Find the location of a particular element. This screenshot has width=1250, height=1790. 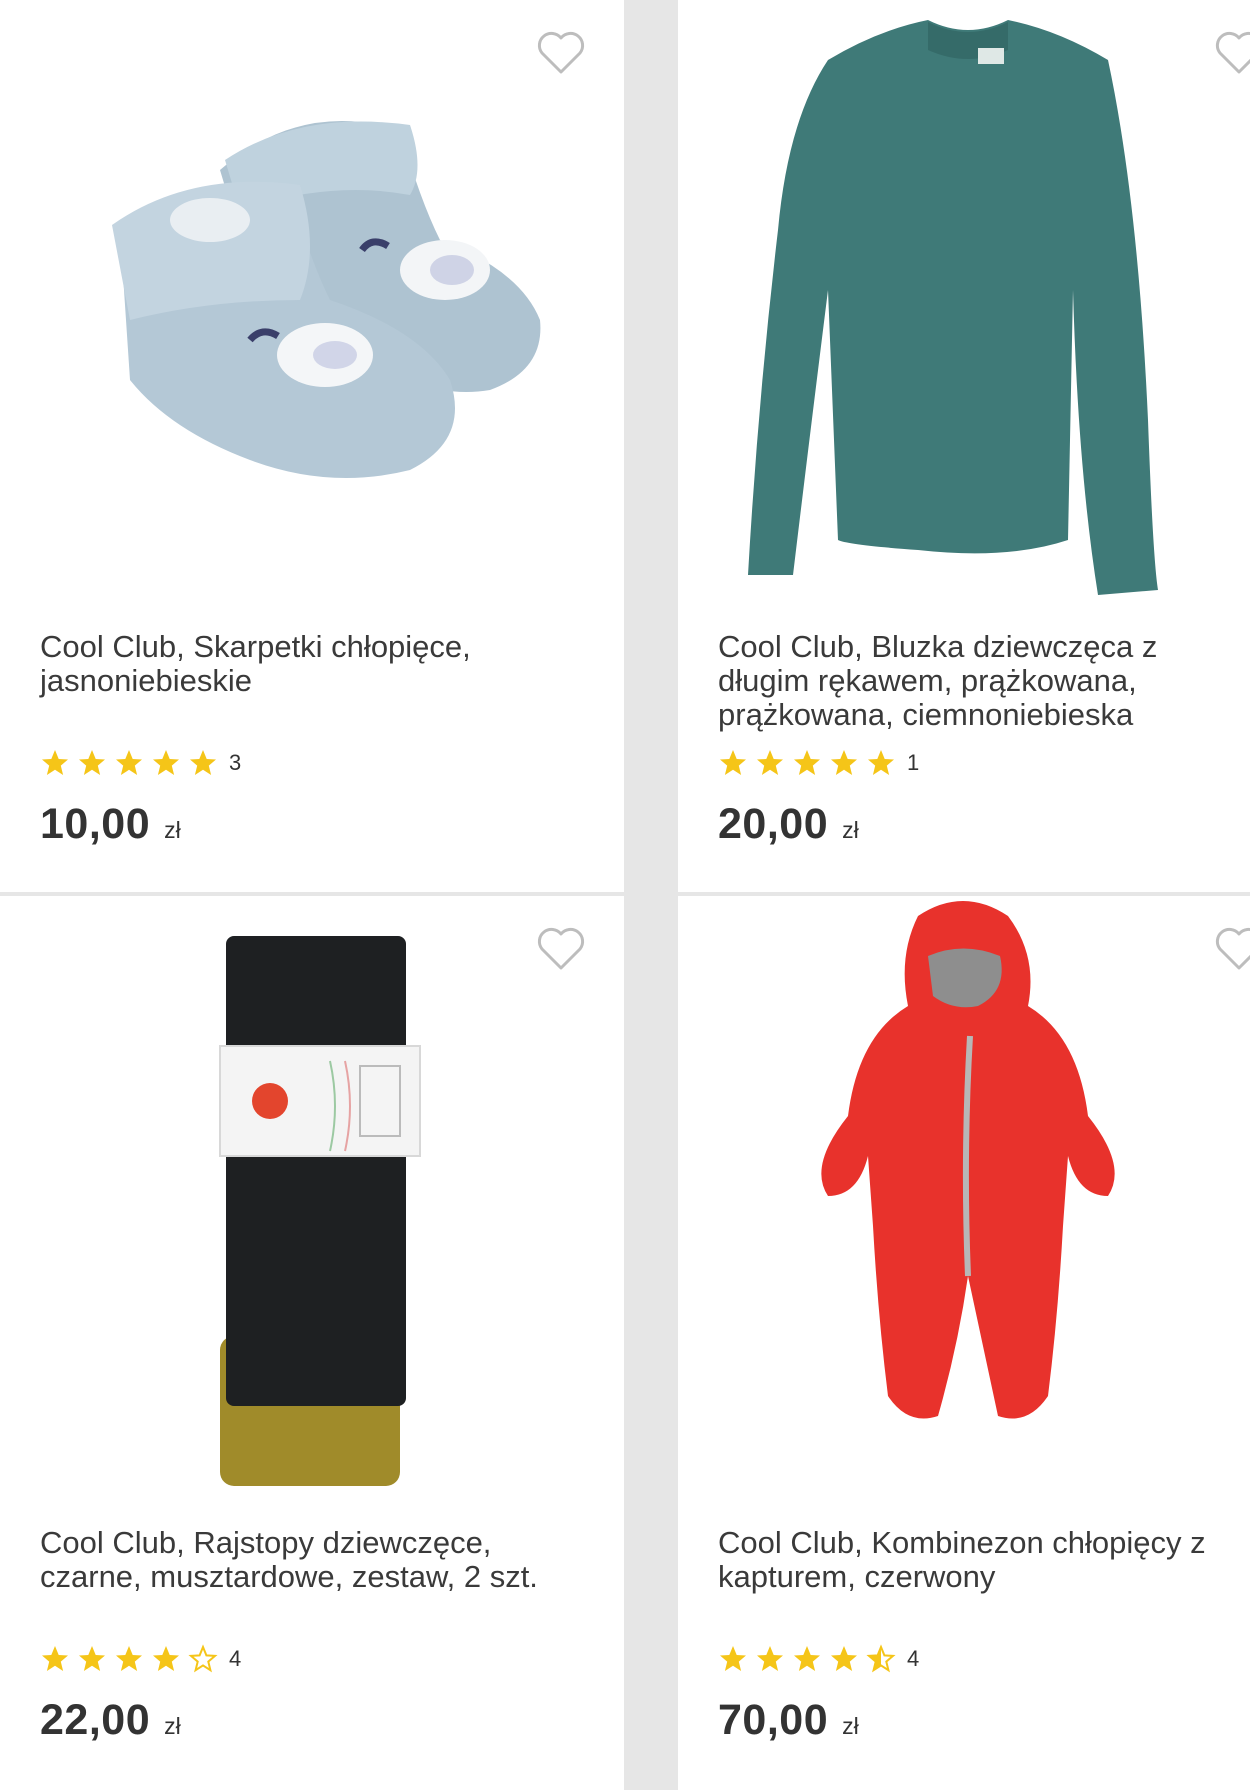

price: 10,00 zł is located at coordinates (110, 824).